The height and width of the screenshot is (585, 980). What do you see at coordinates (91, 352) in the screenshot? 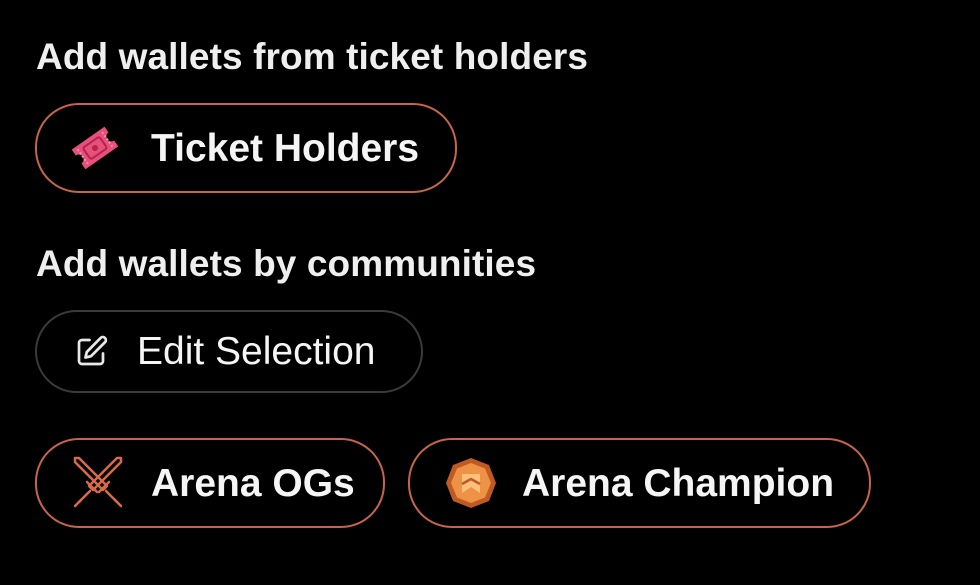
I see `edit-icon` at bounding box center [91, 352].